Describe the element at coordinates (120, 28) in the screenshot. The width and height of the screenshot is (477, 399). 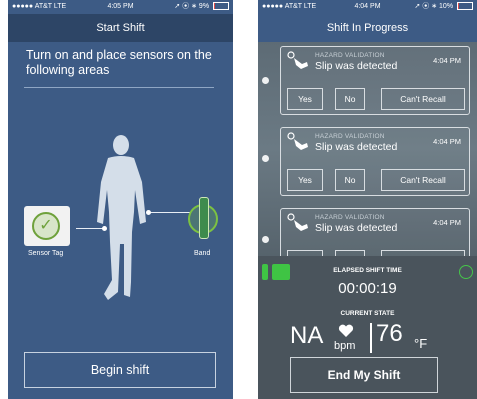
I see `page-title: Start Shift` at that location.